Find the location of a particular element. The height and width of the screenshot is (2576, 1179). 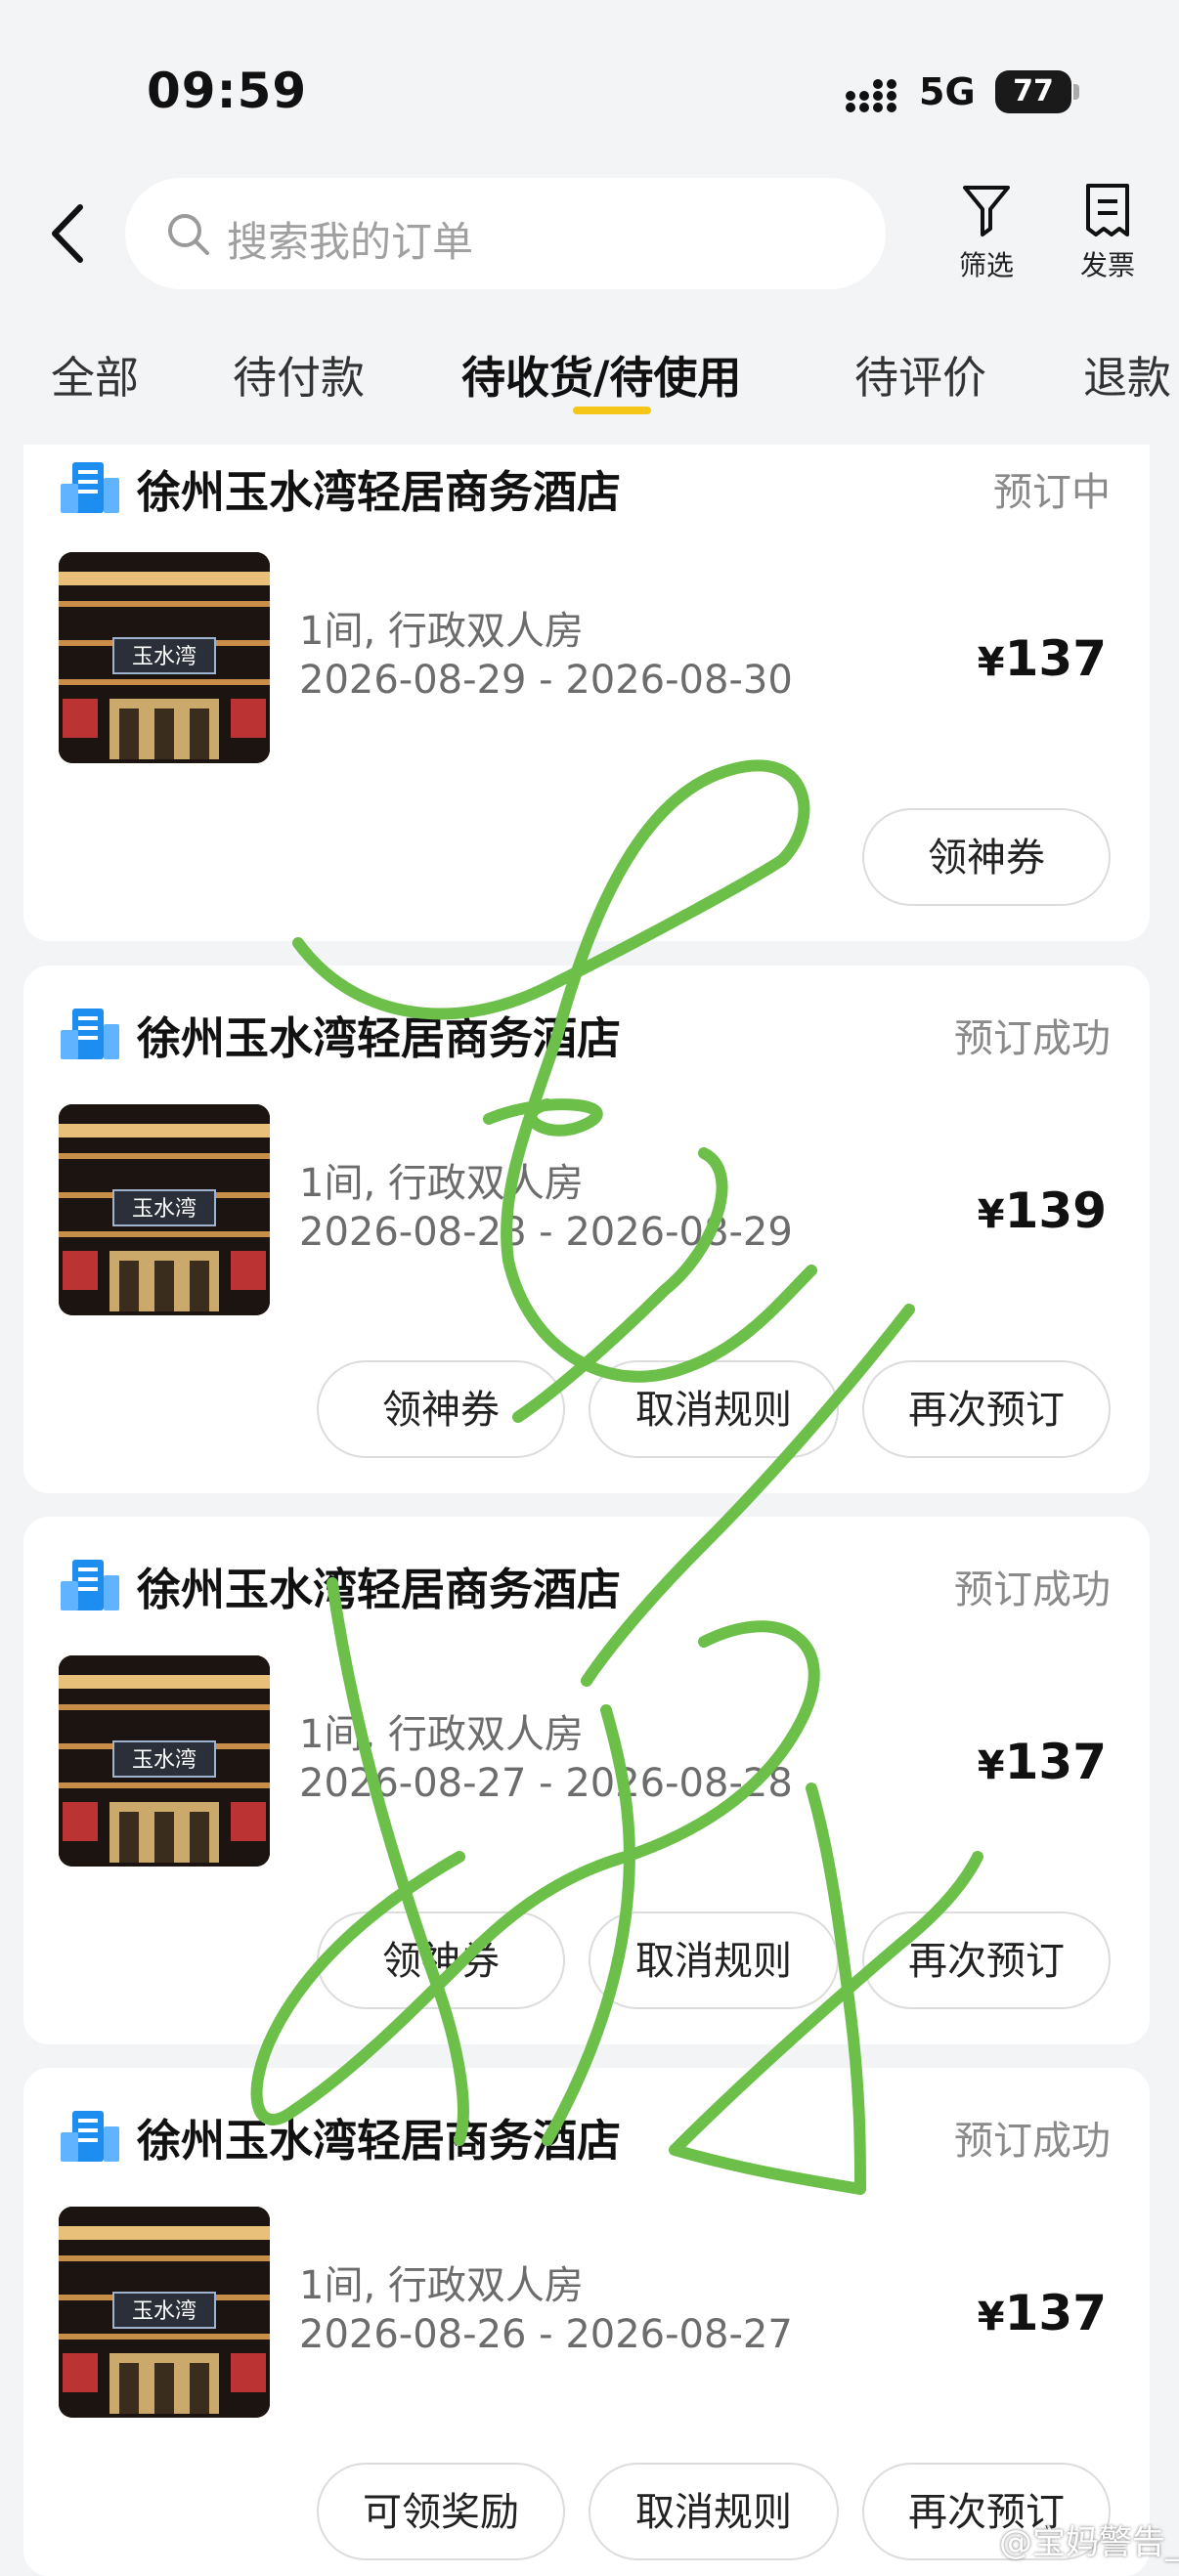

search-icon is located at coordinates (188, 235).